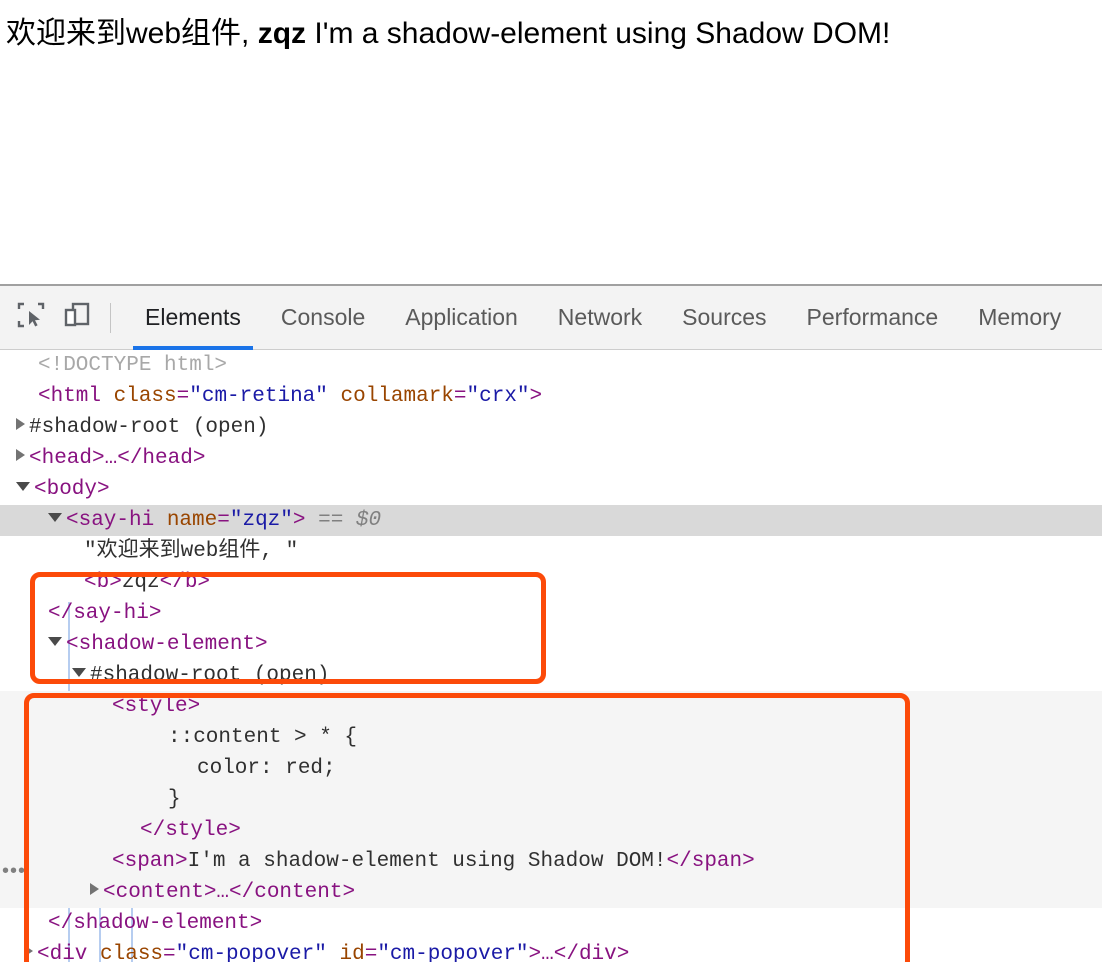  I want to click on dom-line-css-selector: ::content > * {, so click(551, 737).